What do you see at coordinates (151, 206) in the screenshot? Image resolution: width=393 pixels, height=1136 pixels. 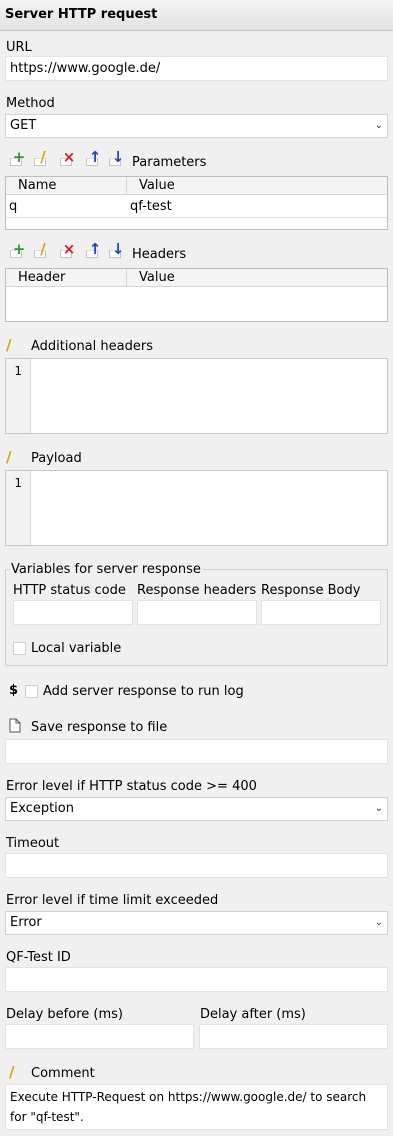 I see `parameter-value-cell: qf-test` at bounding box center [151, 206].